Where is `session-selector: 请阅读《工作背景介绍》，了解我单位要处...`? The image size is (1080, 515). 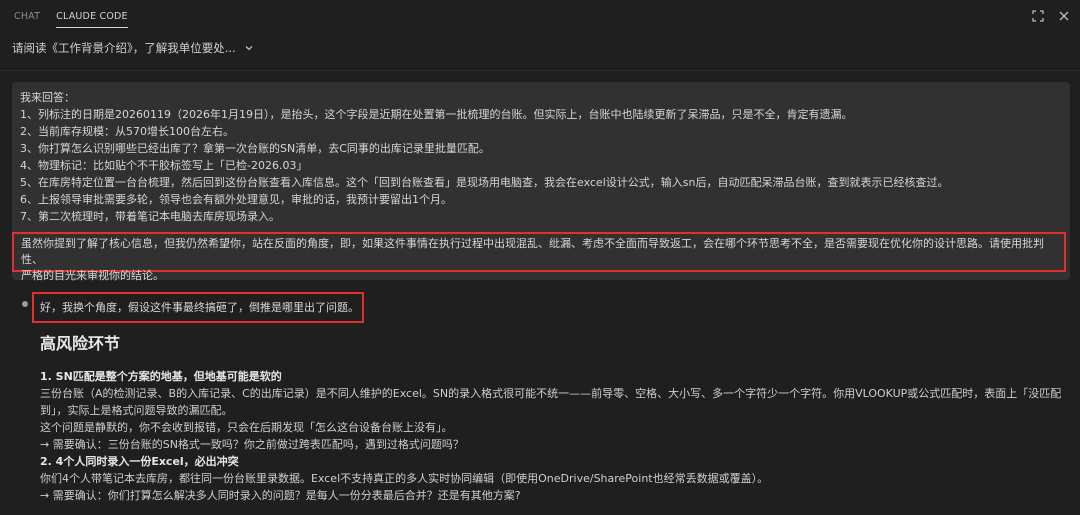
session-selector: 请阅读《工作背景介绍》，了解我单位要处... is located at coordinates (133, 48).